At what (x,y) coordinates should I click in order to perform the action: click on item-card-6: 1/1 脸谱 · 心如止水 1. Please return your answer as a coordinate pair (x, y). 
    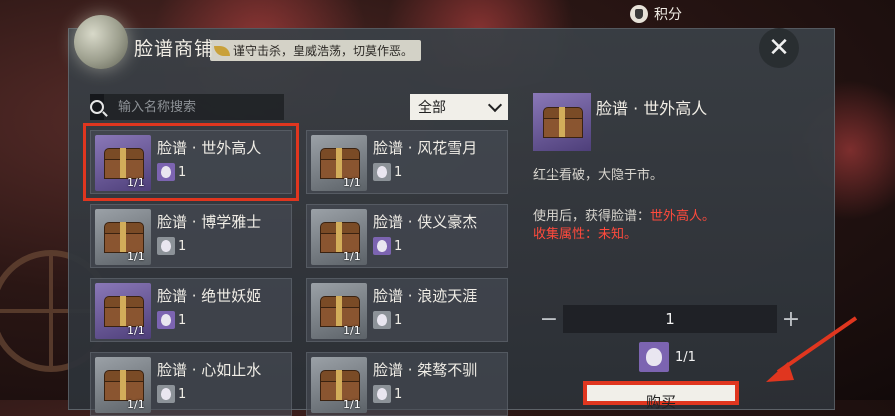
    Looking at the image, I should click on (191, 384).